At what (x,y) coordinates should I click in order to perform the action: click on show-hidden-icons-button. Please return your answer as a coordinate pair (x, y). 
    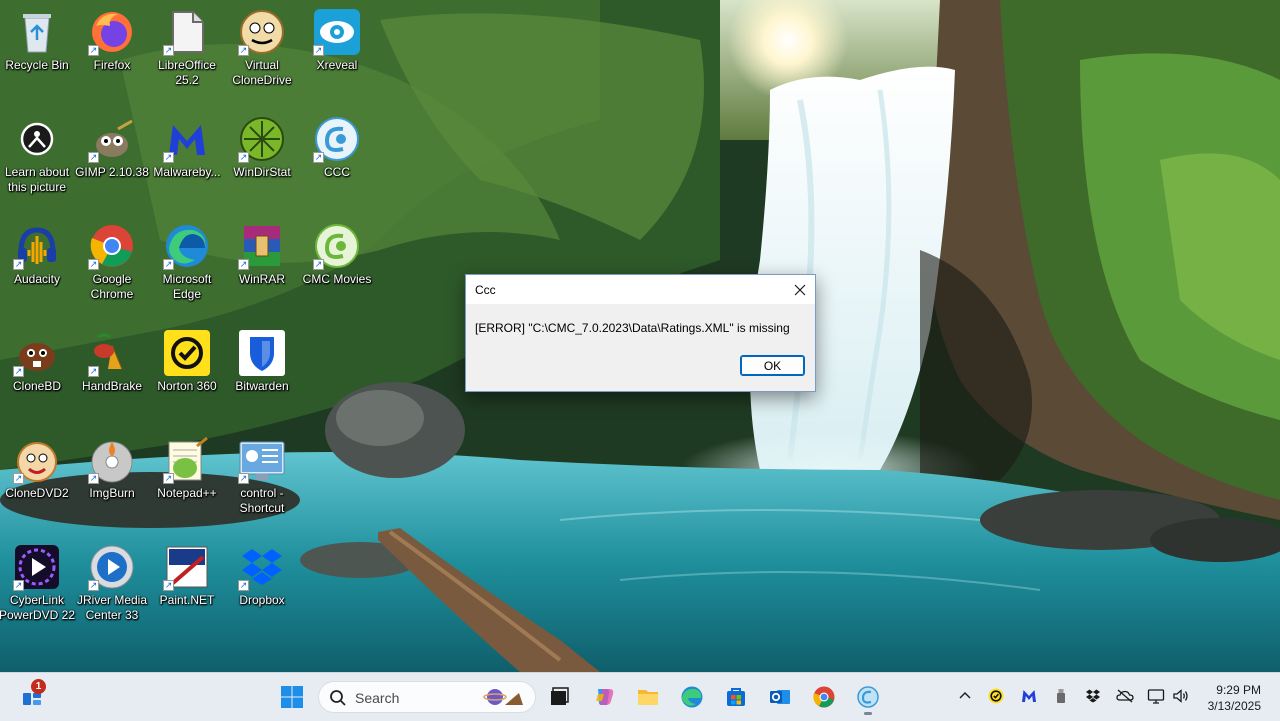
    Looking at the image, I should click on (965, 696).